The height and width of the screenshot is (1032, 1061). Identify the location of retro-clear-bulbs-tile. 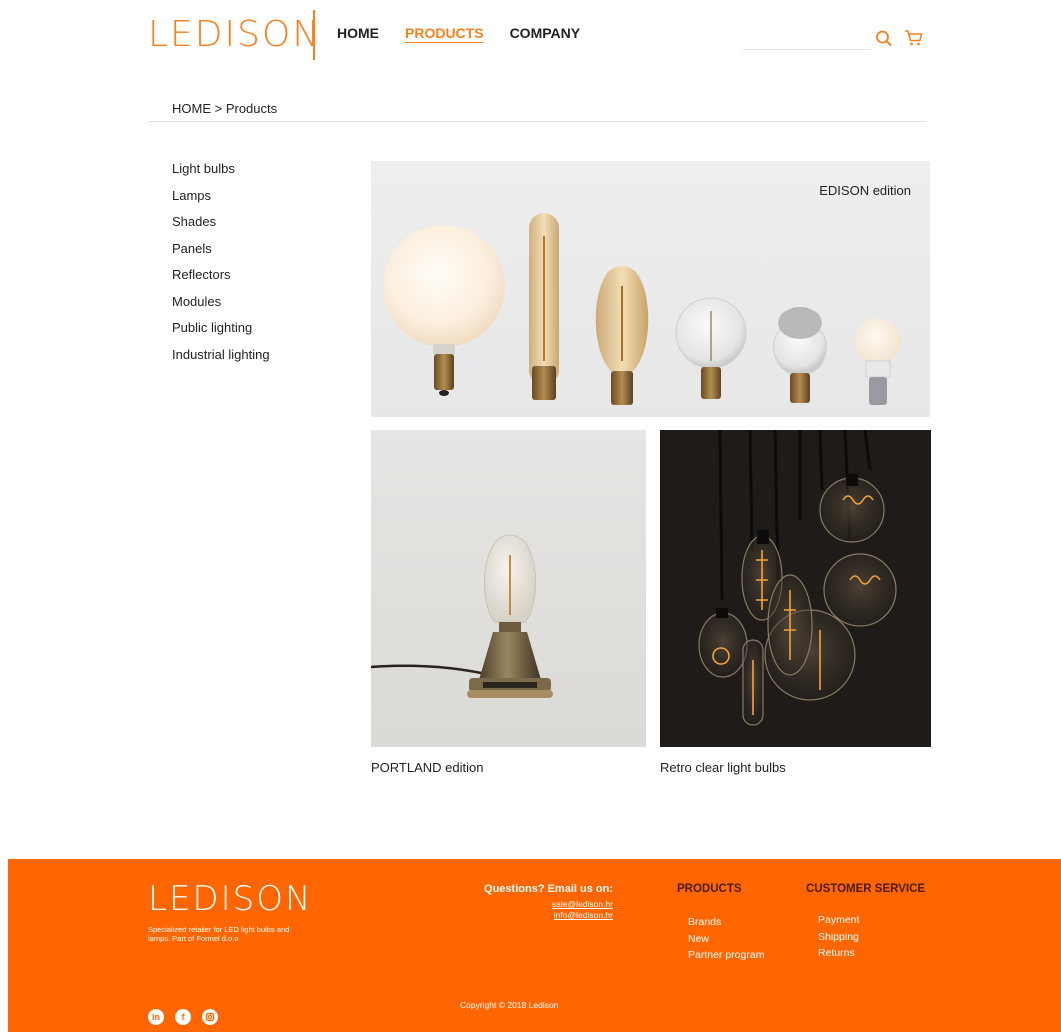
(795, 588).